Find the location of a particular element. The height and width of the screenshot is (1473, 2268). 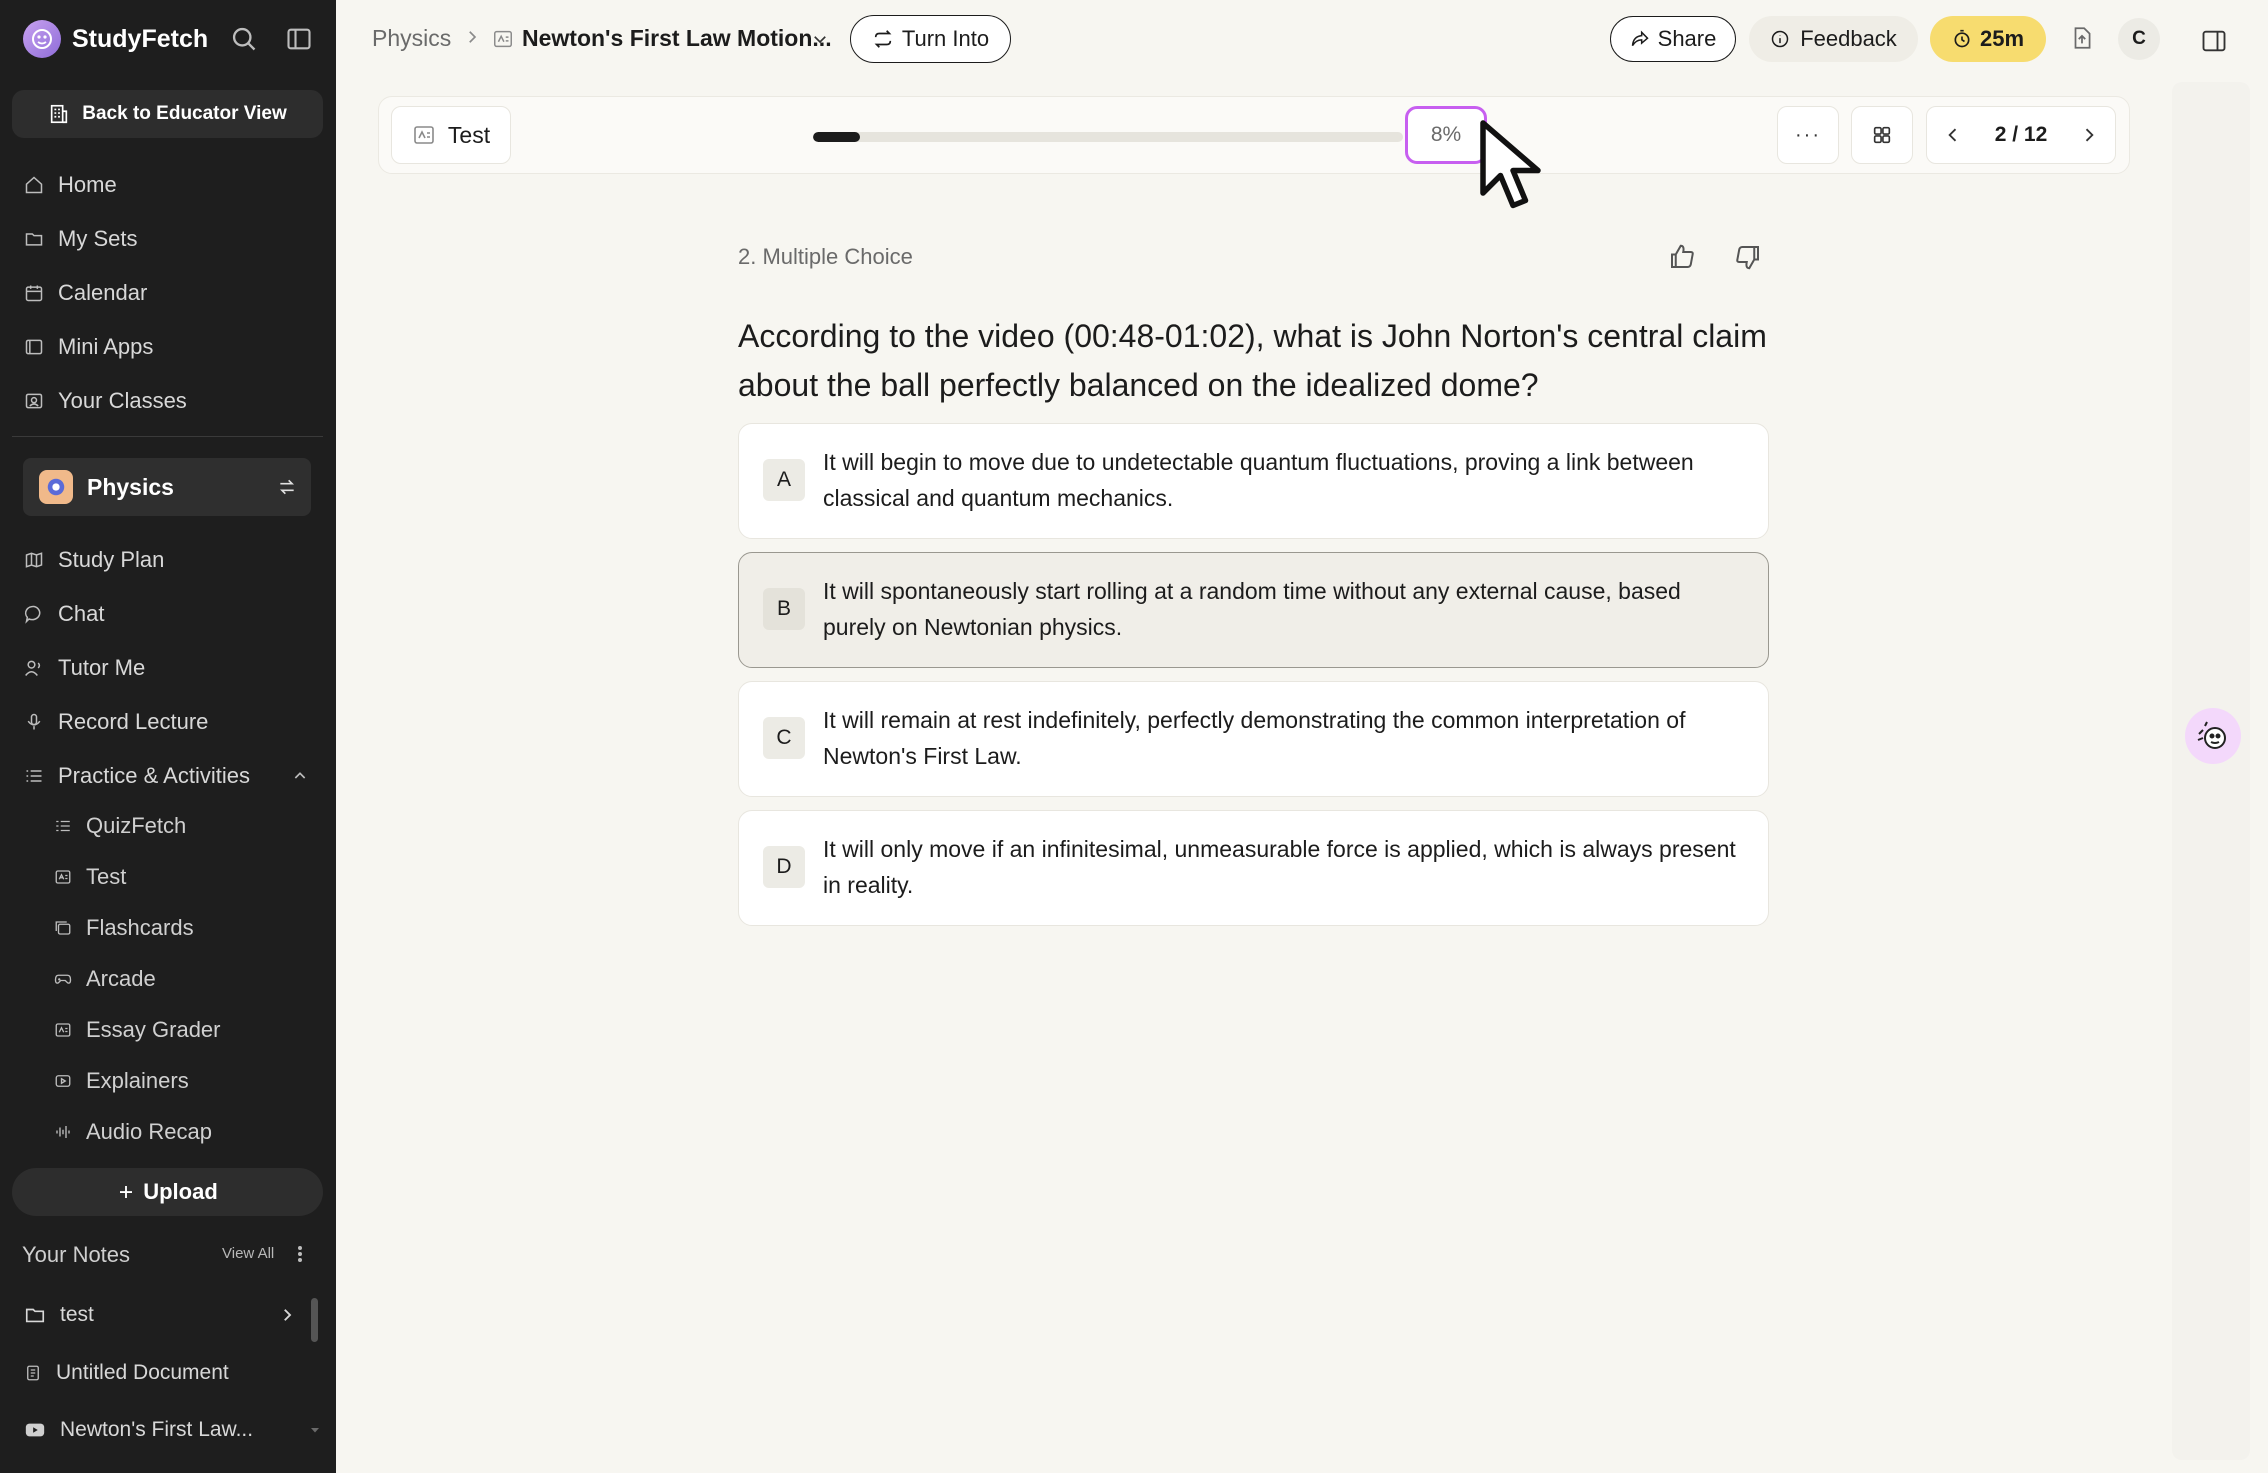

brand-name: StudyFetch is located at coordinates (140, 39).